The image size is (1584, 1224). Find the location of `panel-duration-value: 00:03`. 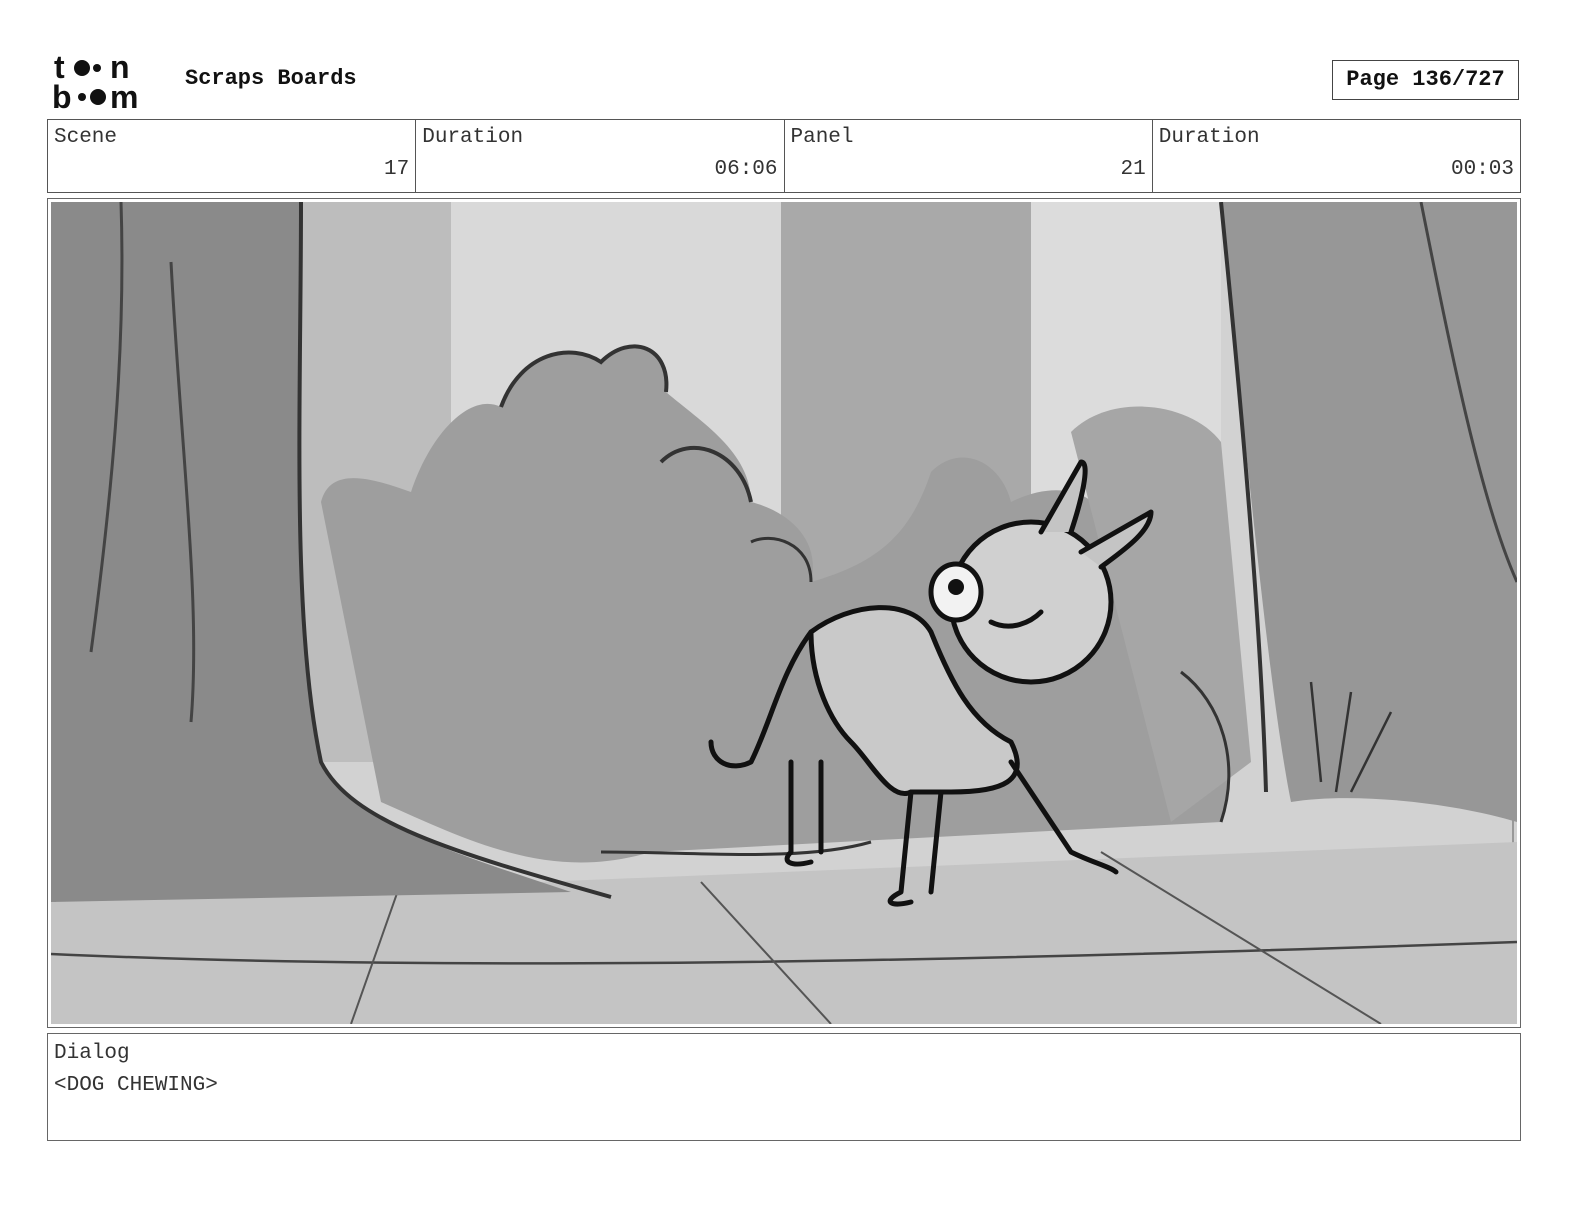

panel-duration-value: 00:03 is located at coordinates (1482, 169).